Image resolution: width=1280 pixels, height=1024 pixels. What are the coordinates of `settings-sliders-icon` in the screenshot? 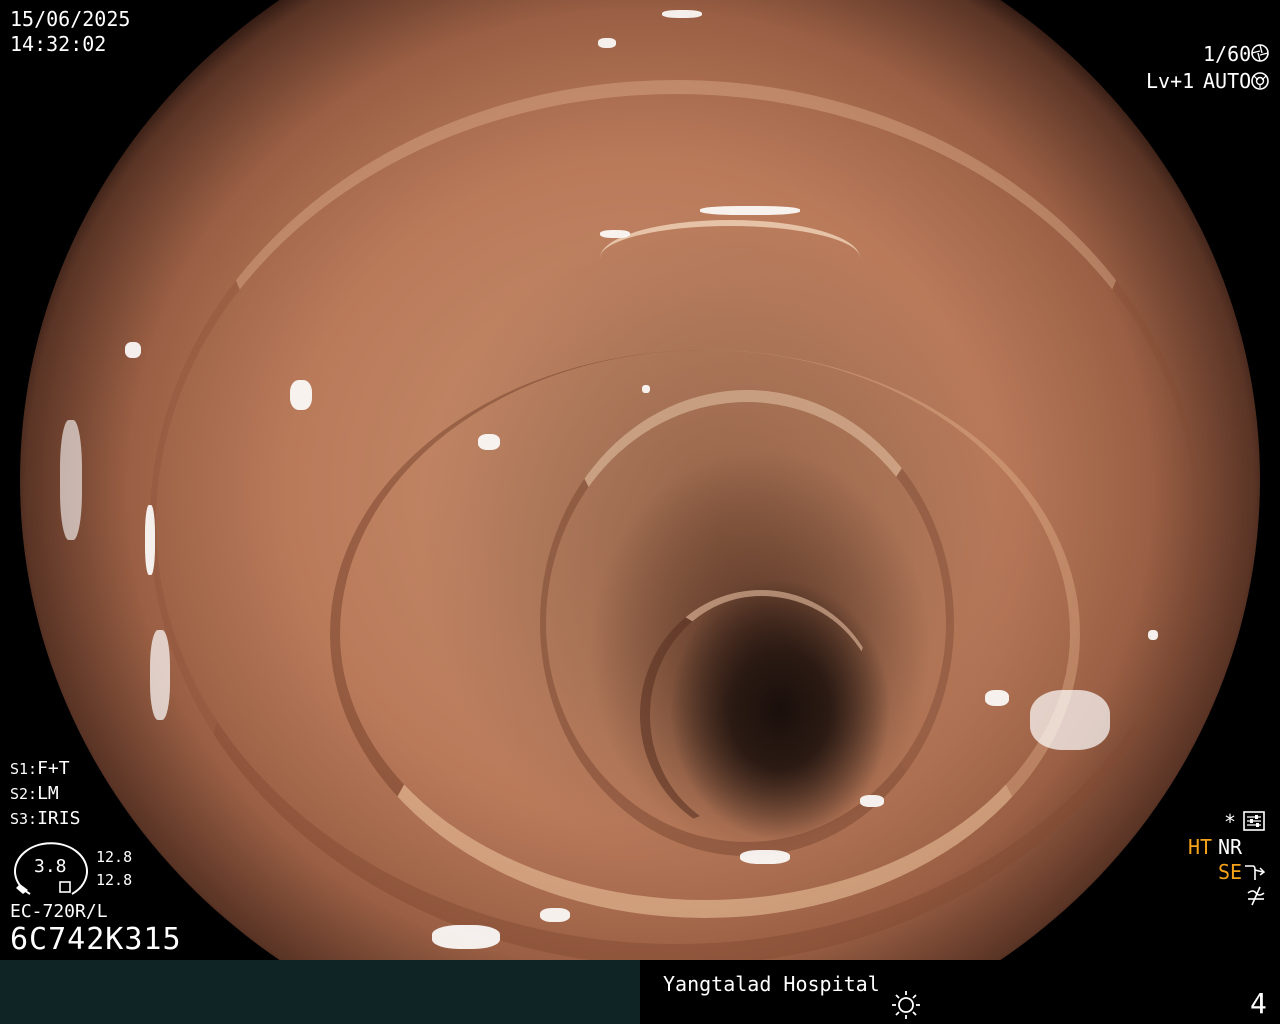 It's located at (1254, 821).